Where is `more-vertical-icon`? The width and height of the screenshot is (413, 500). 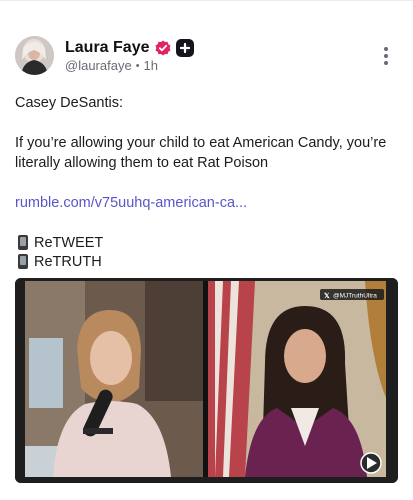 more-vertical-icon is located at coordinates (386, 56).